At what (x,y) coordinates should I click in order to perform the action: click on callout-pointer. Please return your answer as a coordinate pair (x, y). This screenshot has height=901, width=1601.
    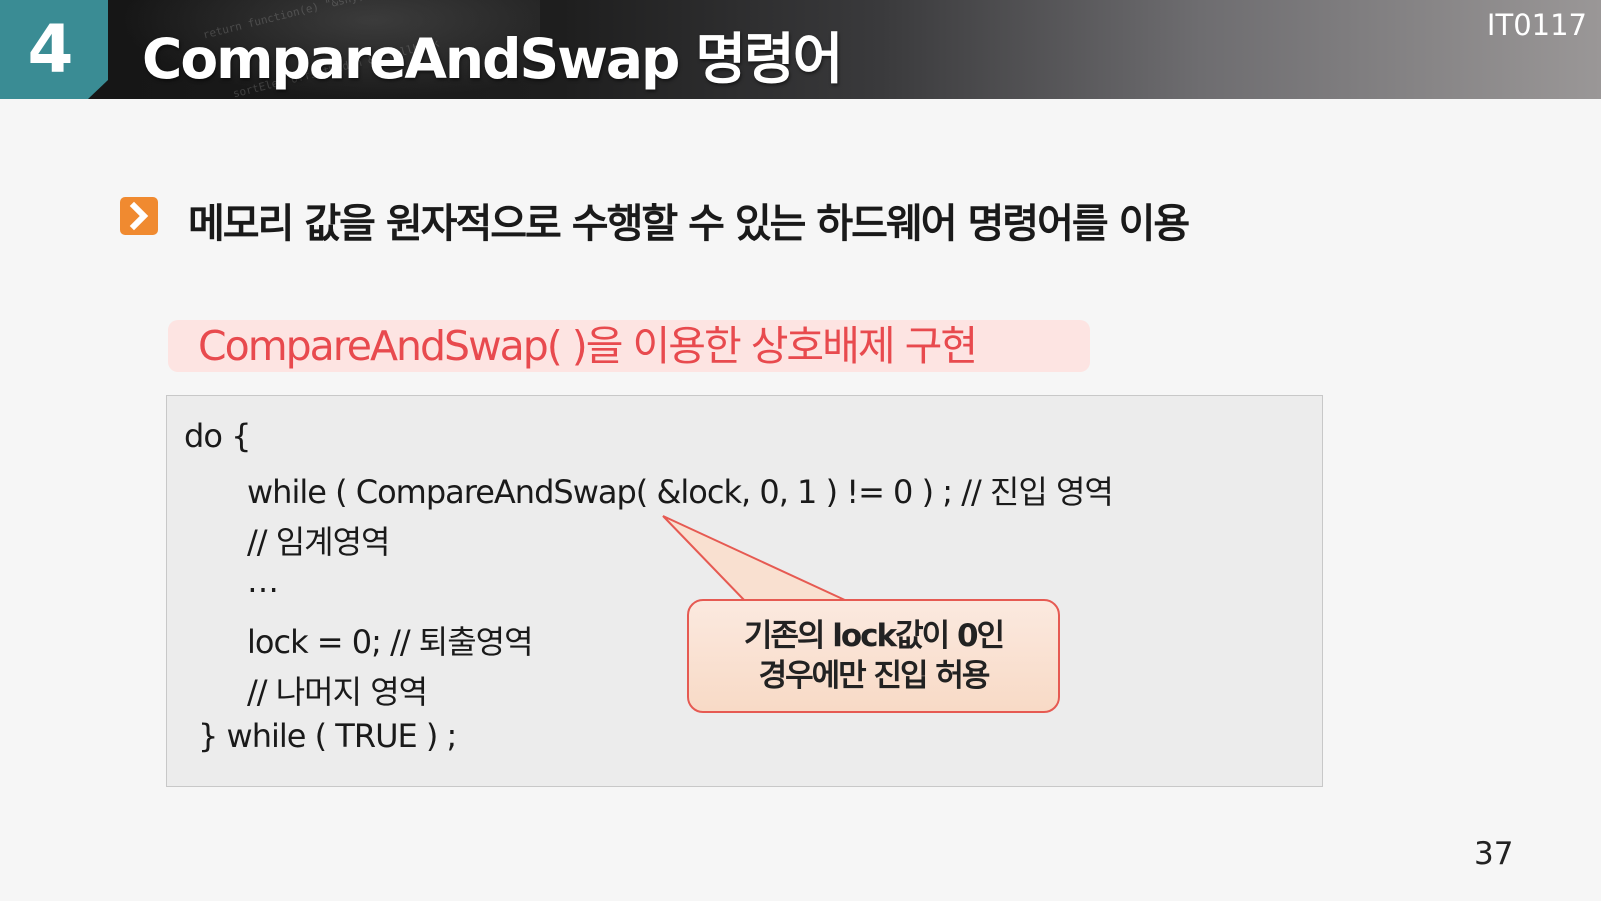
    Looking at the image, I should click on (755, 558).